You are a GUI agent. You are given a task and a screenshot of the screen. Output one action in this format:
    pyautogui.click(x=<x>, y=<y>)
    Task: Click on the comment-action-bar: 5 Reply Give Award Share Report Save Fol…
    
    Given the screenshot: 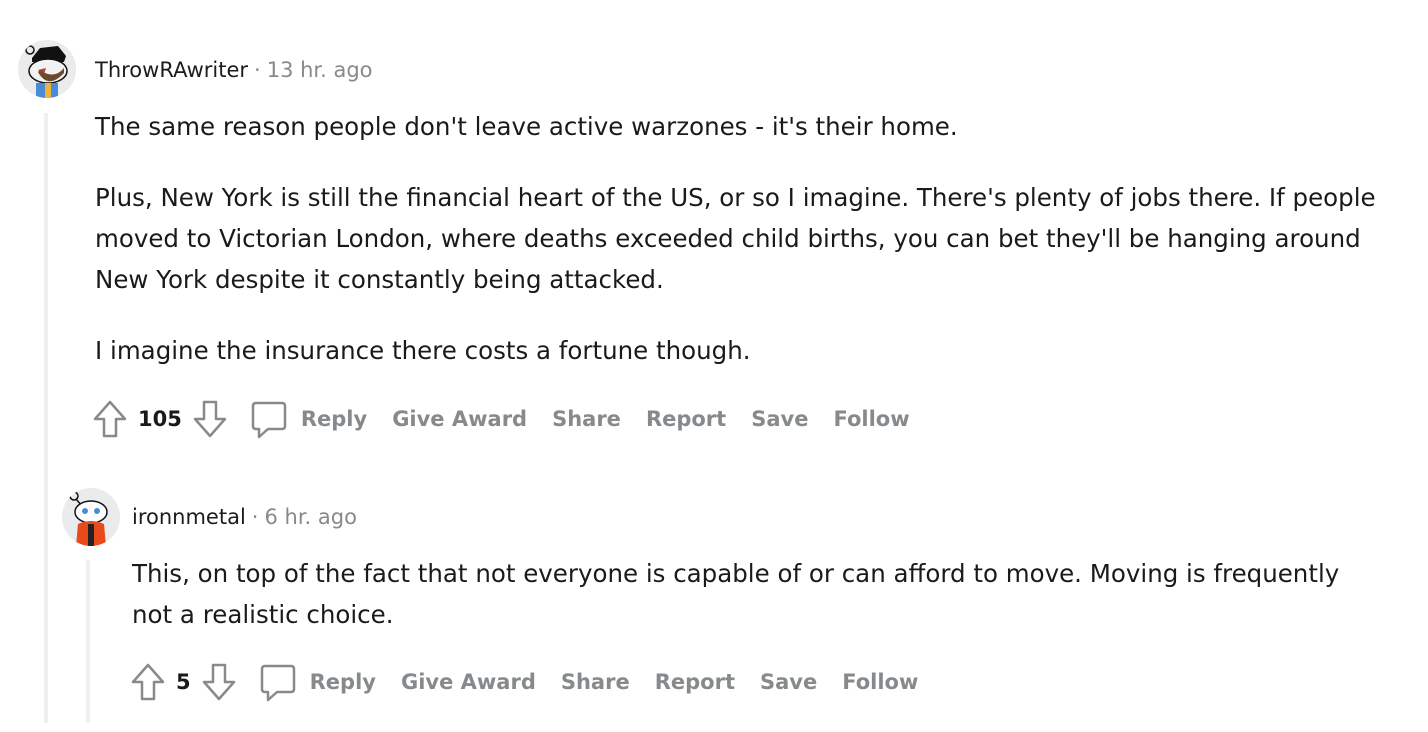 What is the action you would take?
    pyautogui.click(x=524, y=682)
    